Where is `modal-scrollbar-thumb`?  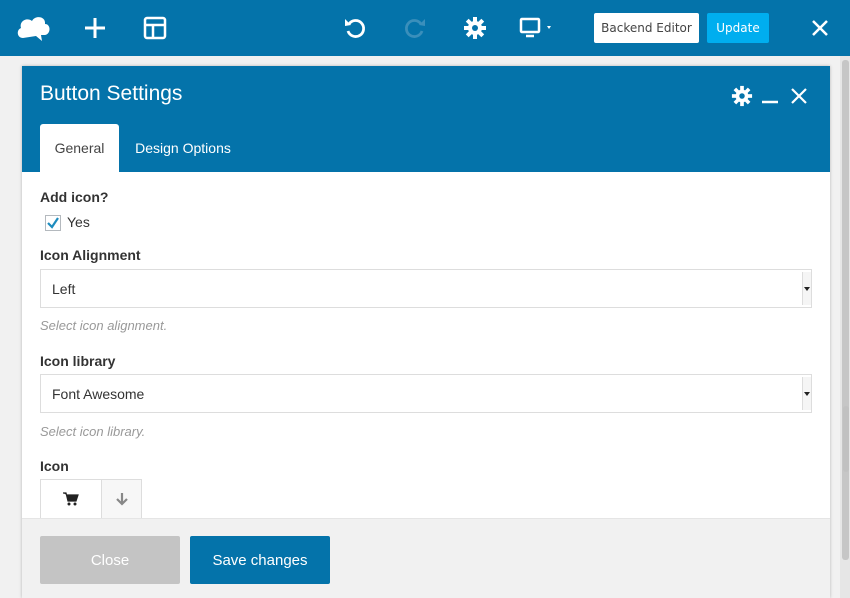 modal-scrollbar-thumb is located at coordinates (846, 439).